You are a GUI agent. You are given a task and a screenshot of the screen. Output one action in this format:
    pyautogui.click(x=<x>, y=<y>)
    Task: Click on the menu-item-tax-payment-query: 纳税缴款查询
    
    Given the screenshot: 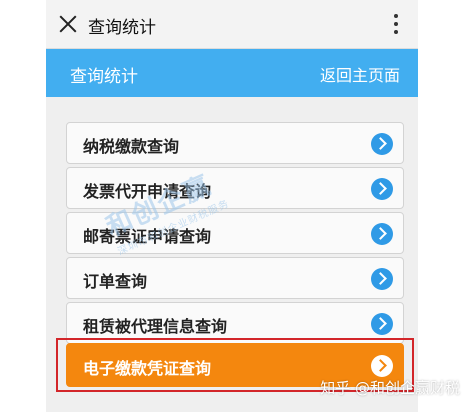 What is the action you would take?
    pyautogui.click(x=235, y=143)
    